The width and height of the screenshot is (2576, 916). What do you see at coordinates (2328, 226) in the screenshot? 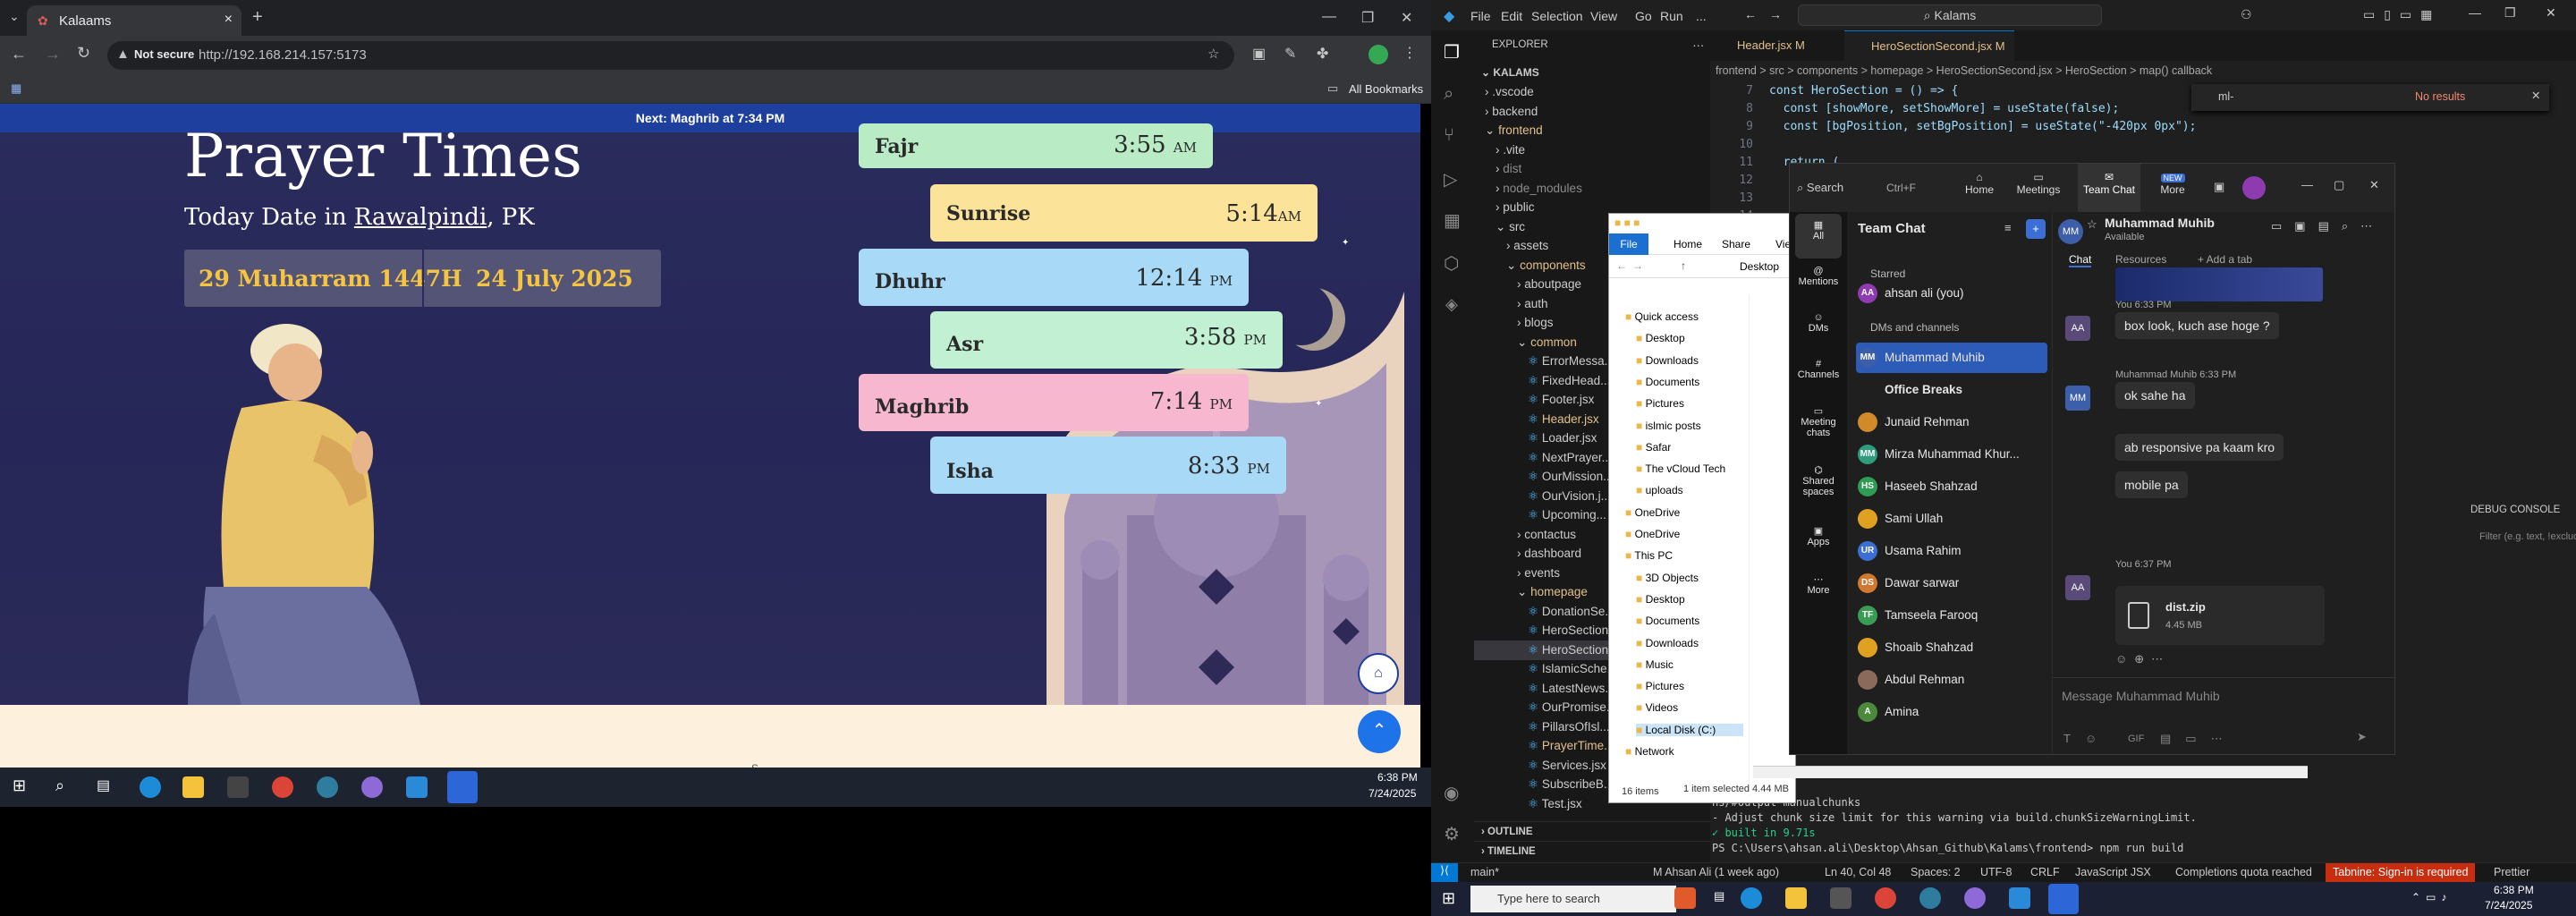
I see `call-icons: ▭▣▤⌕⋯` at bounding box center [2328, 226].